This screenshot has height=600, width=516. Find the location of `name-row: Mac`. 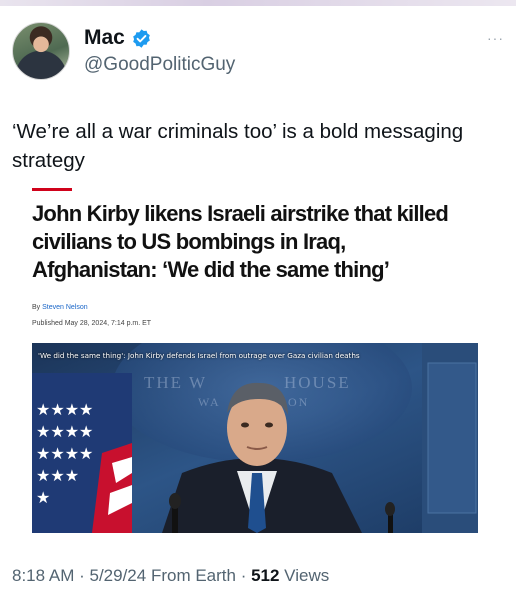

name-row: Mac is located at coordinates (118, 38).